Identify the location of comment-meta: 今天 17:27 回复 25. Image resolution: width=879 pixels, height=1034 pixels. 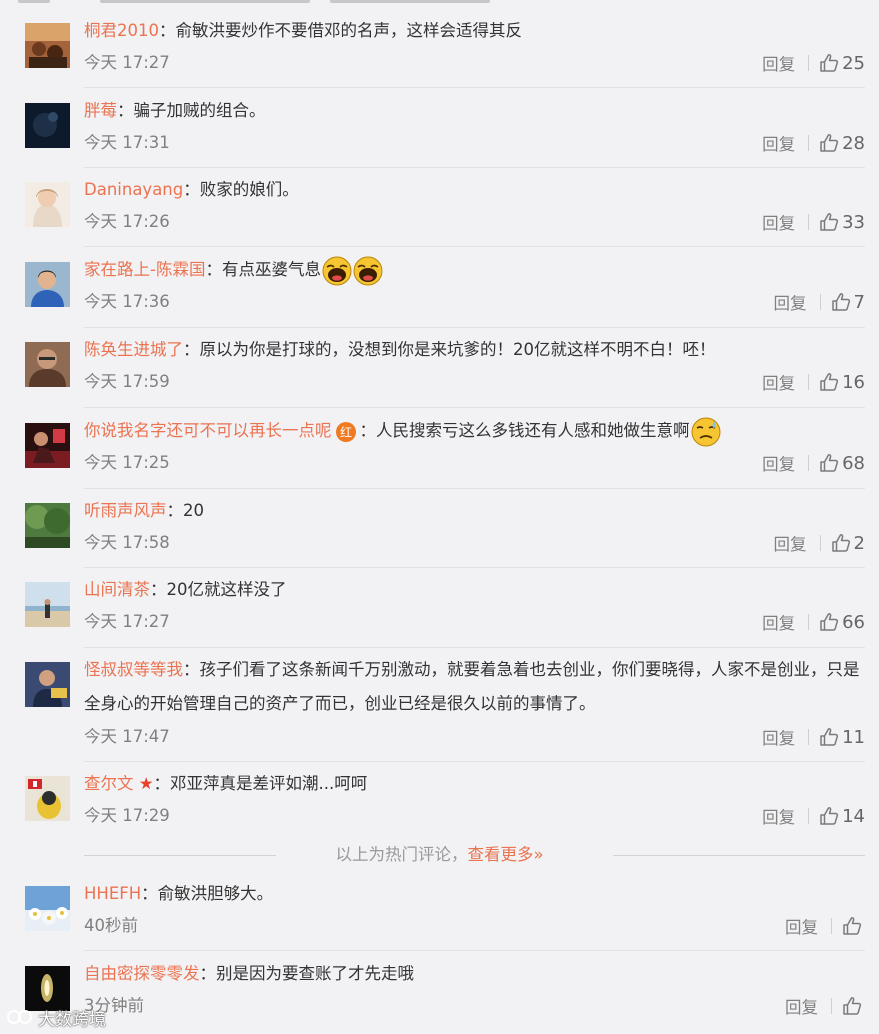
(474, 63).